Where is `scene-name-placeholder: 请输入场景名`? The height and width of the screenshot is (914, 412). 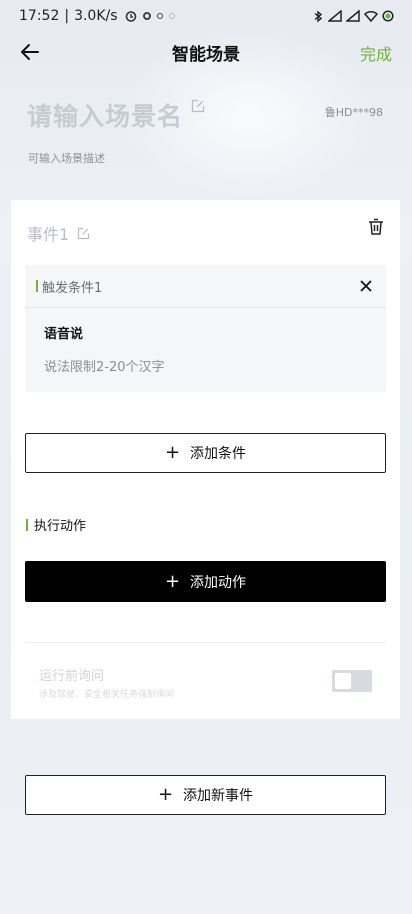
scene-name-placeholder: 请输入场景名 is located at coordinates (105, 115).